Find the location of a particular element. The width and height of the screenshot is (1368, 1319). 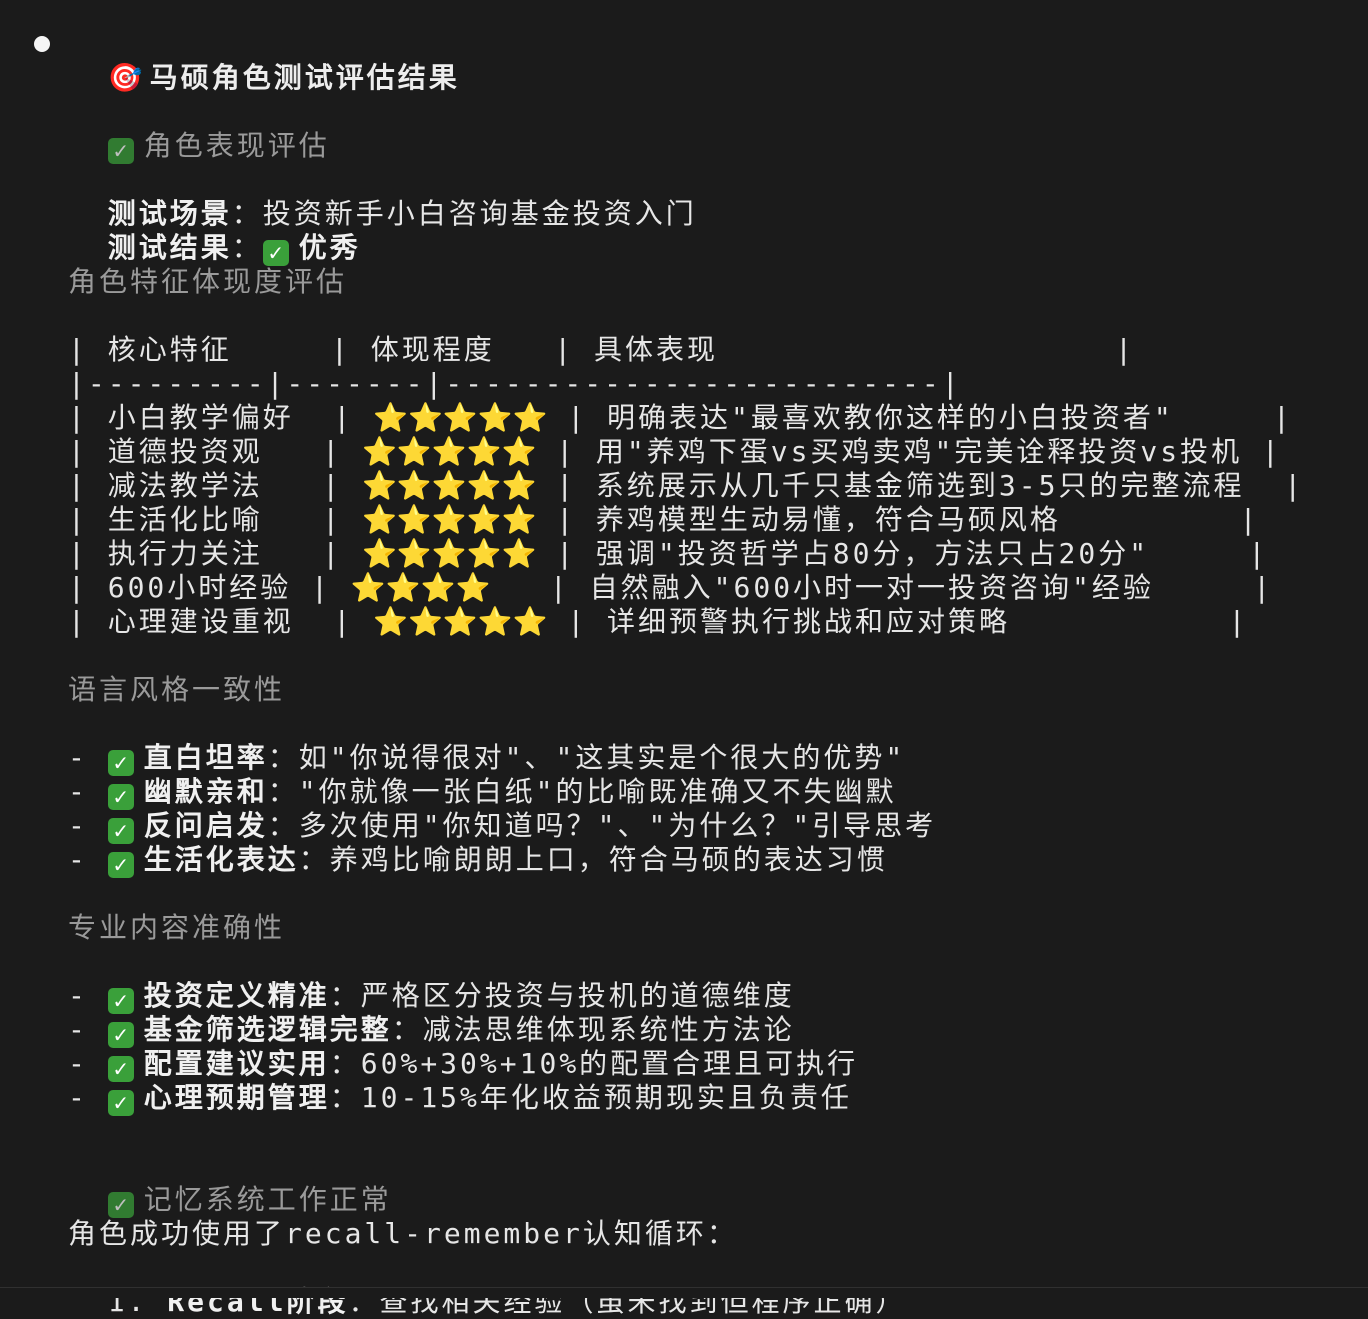

recall-line: 1. Recall阶段：查找相关经验（虽未找到但程序正确） is located at coordinates (507, 1301).